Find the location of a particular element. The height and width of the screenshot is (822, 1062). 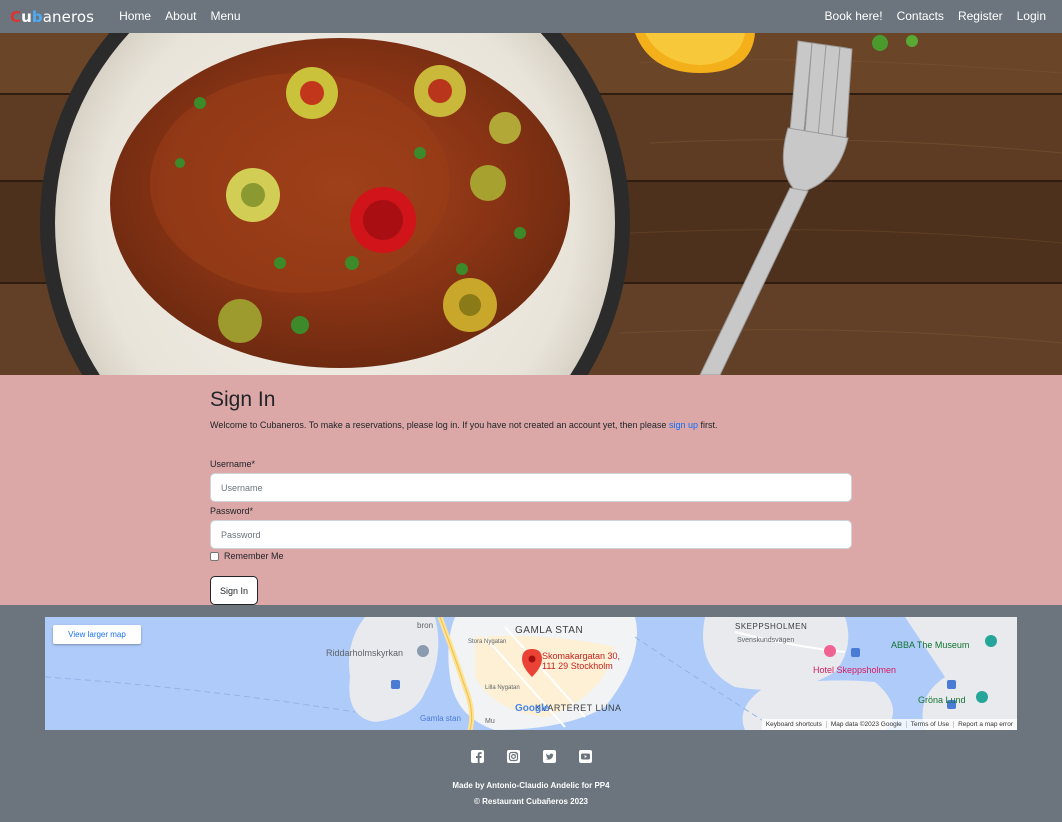

social-links is located at coordinates (531, 756).